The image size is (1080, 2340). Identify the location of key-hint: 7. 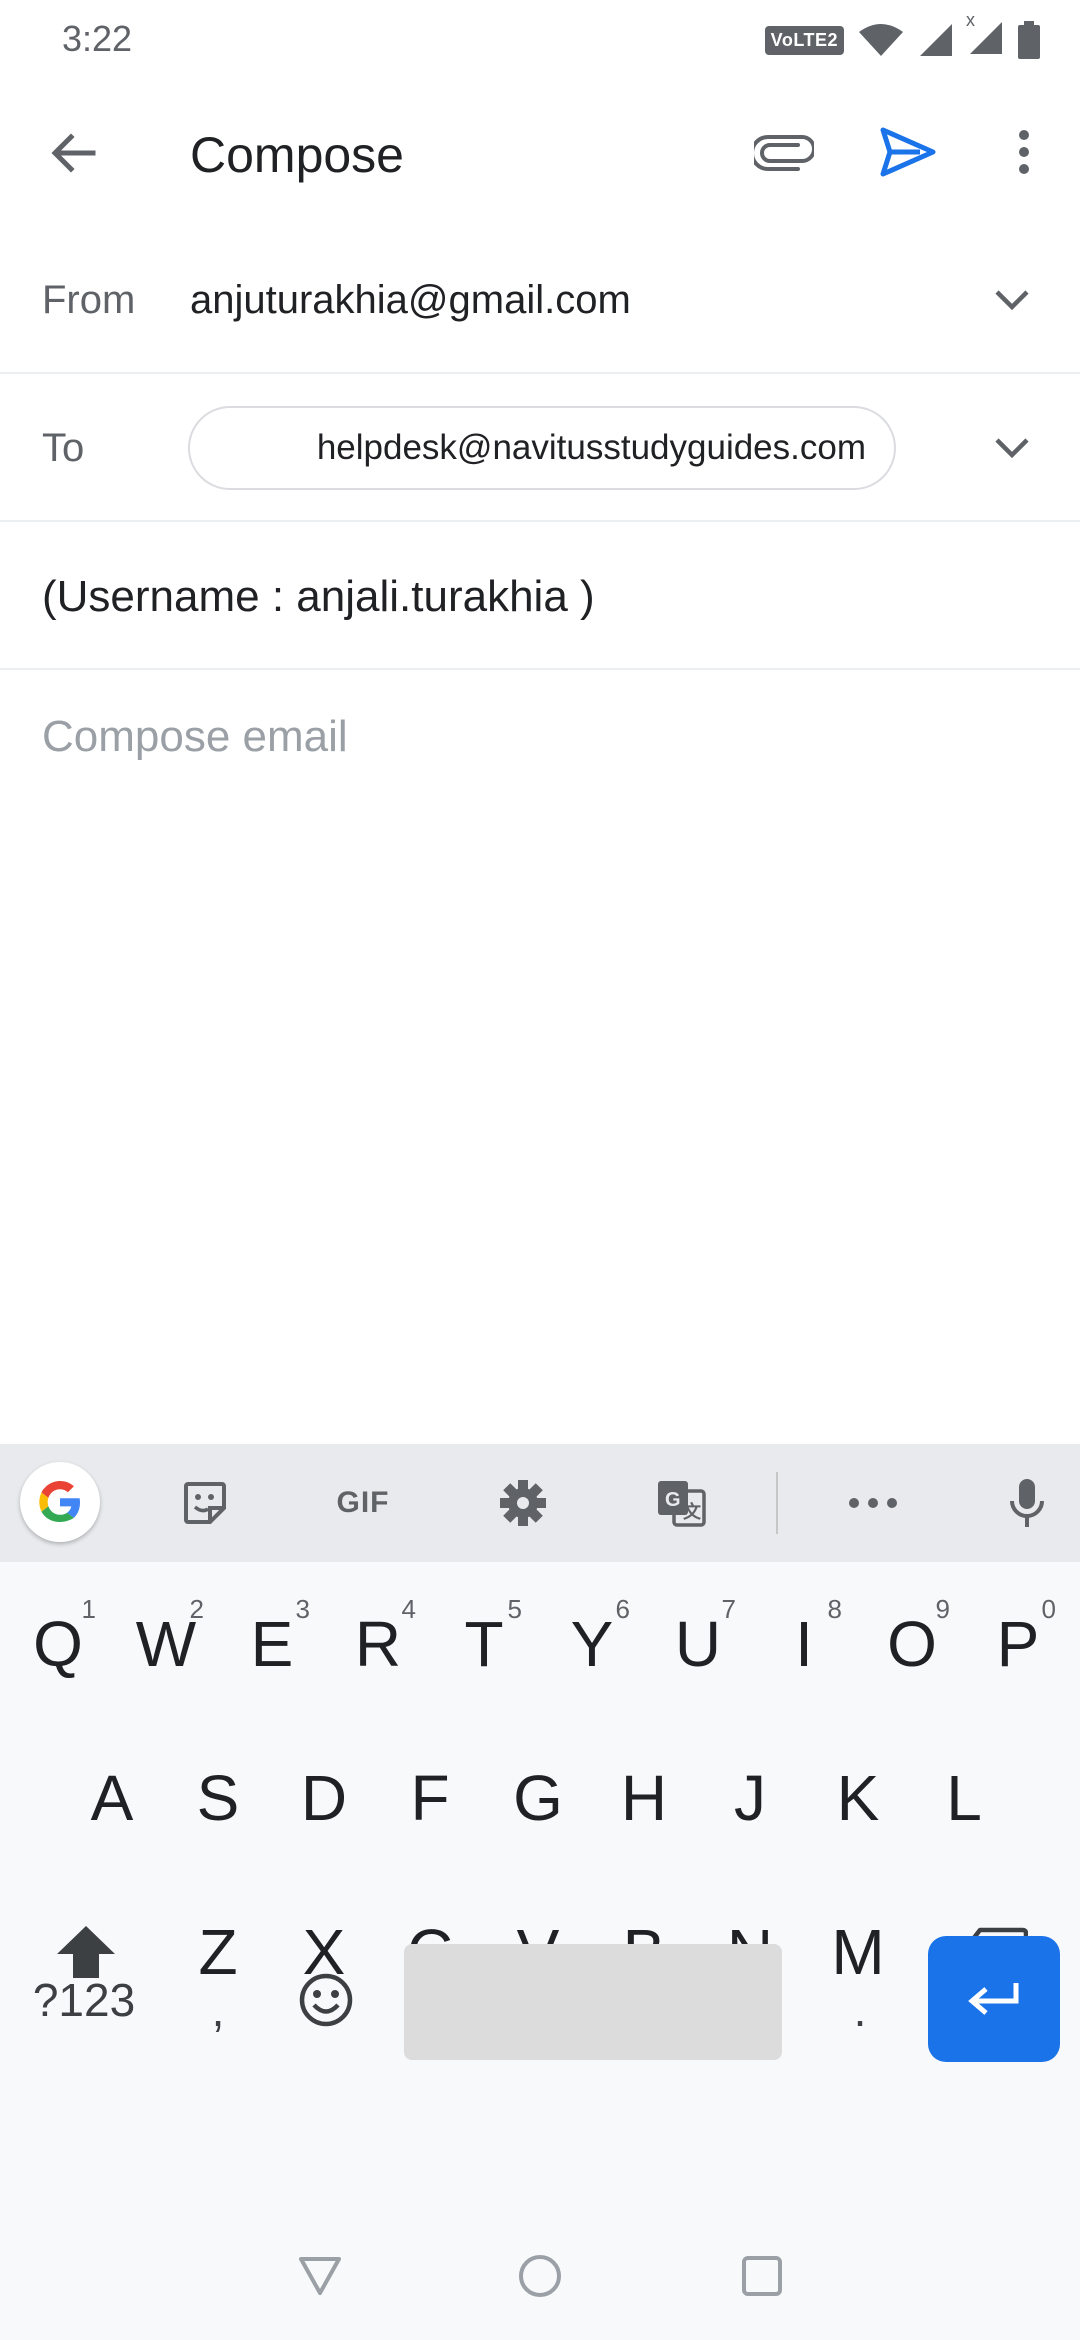
(728, 1609).